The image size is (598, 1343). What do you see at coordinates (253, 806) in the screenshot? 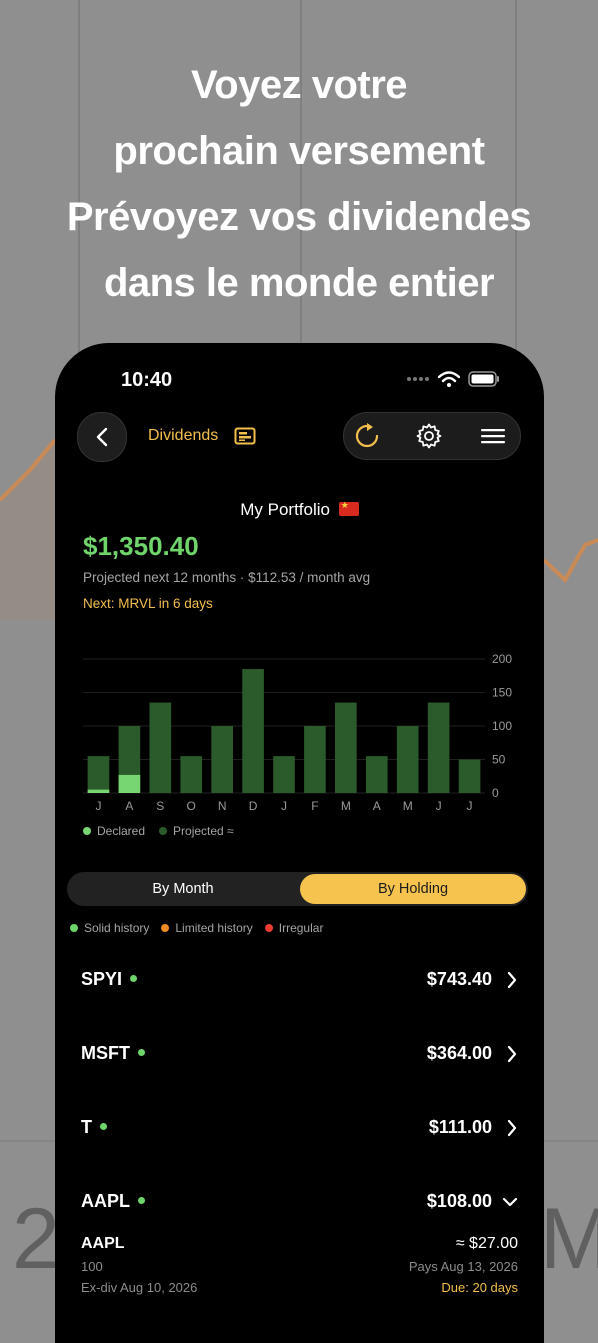
I see `x-tick-label: D` at bounding box center [253, 806].